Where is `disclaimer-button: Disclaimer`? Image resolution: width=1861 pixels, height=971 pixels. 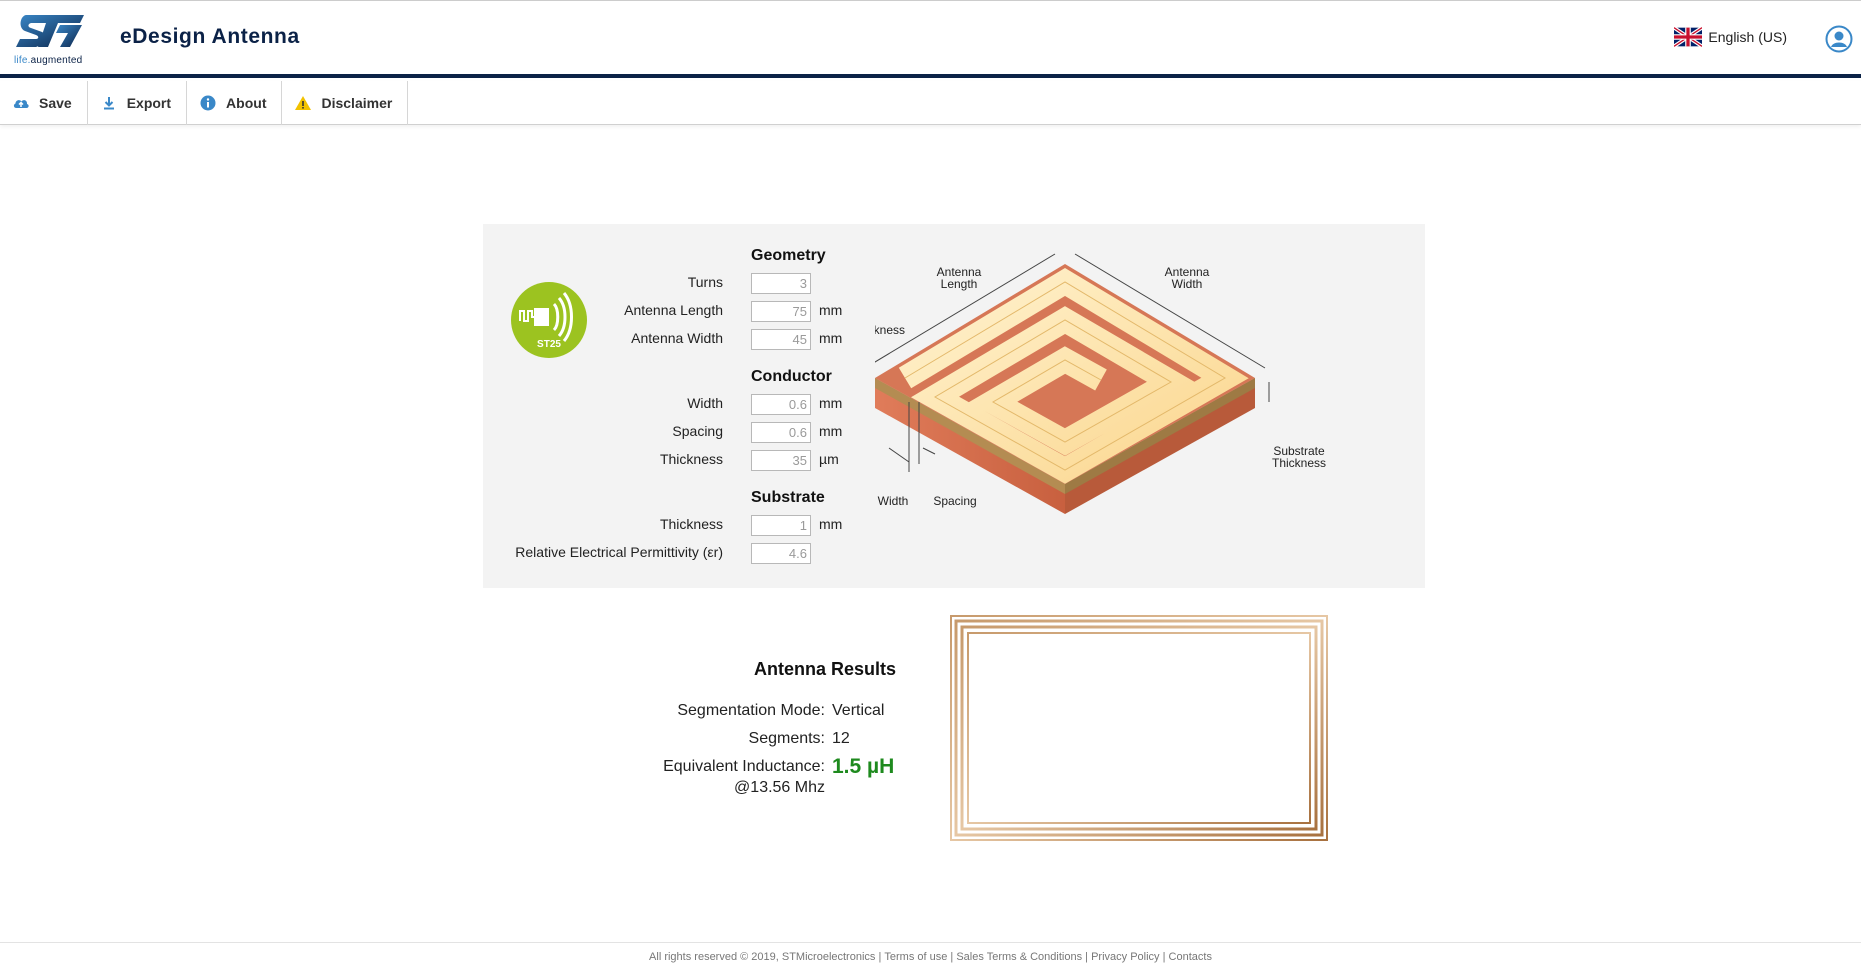
disclaimer-button: Disclaimer is located at coordinates (345, 103).